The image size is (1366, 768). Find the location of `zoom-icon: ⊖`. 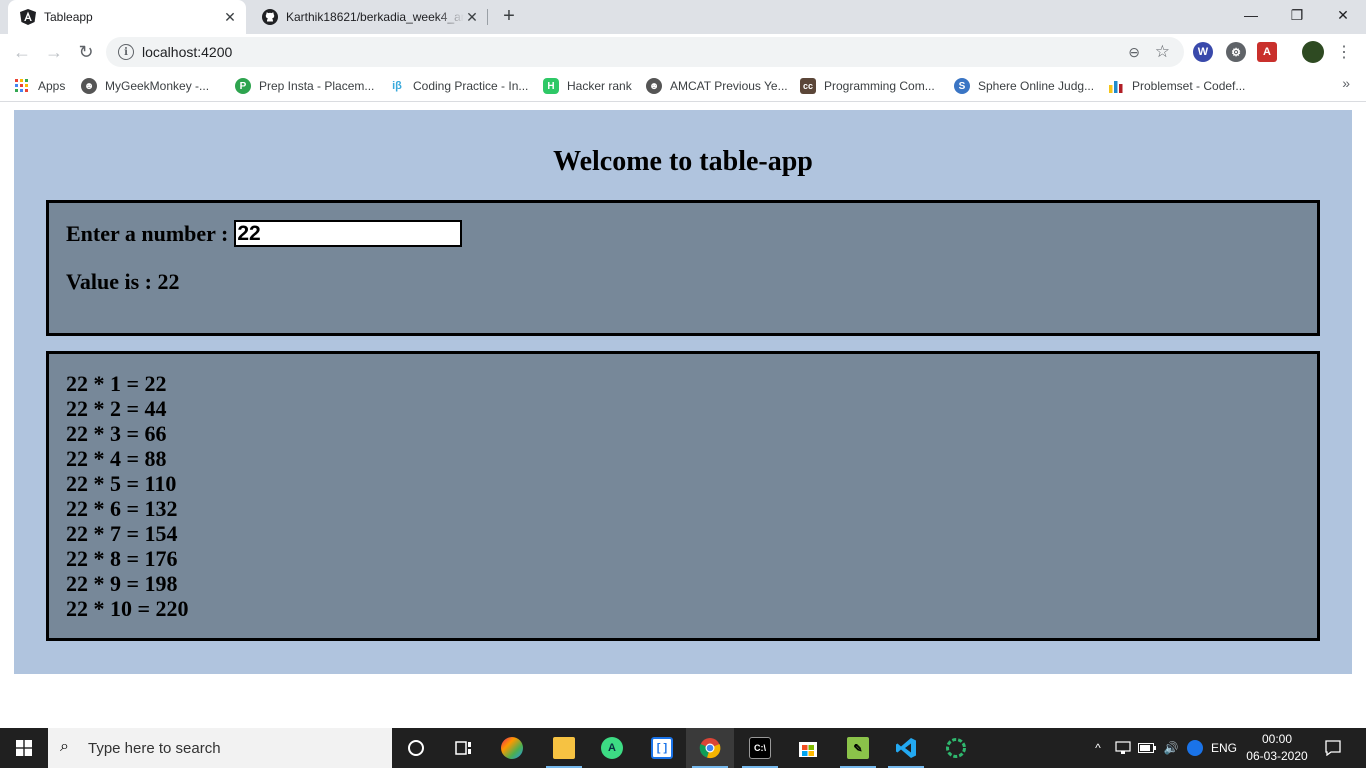

zoom-icon: ⊖ is located at coordinates (1134, 52).